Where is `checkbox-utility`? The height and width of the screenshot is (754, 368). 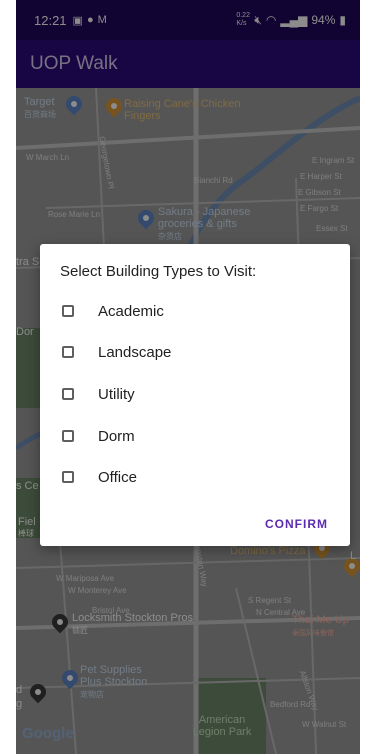 checkbox-utility is located at coordinates (68, 394).